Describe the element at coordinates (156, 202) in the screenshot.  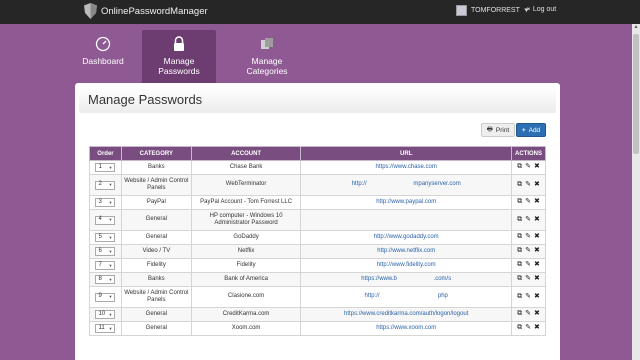
I see `category-cell: PayPal` at that location.